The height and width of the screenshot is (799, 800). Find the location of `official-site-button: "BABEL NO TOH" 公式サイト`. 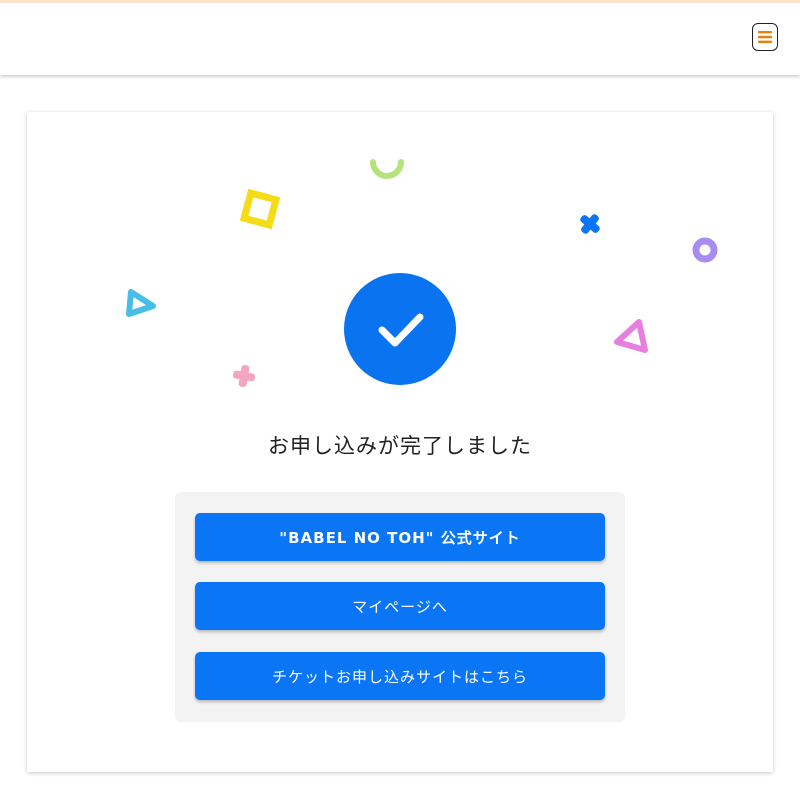

official-site-button: "BABEL NO TOH" 公式サイト is located at coordinates (400, 537).